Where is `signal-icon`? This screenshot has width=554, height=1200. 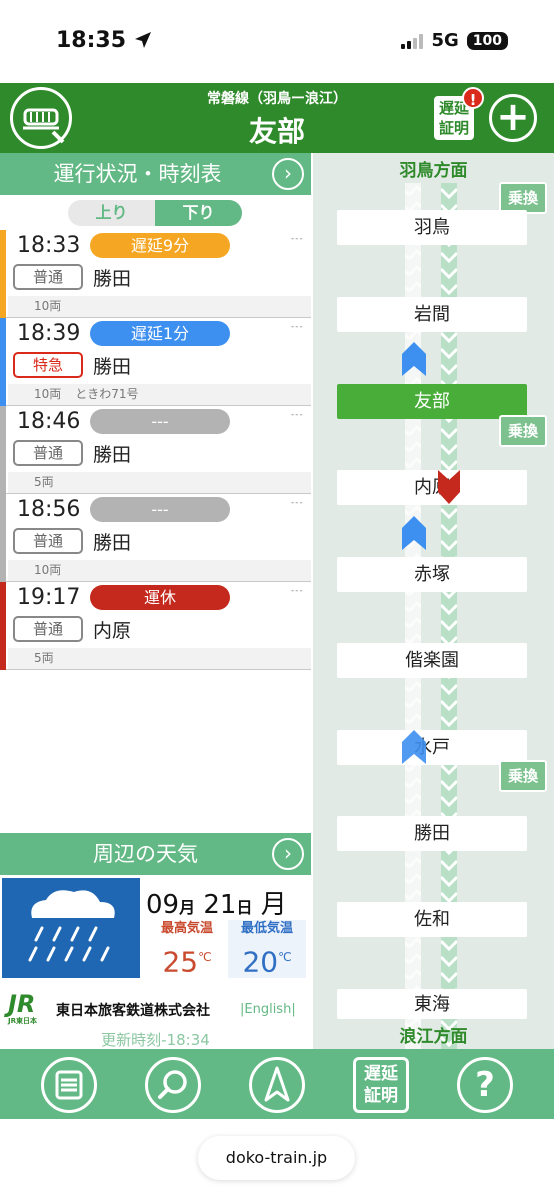
signal-icon is located at coordinates (412, 41).